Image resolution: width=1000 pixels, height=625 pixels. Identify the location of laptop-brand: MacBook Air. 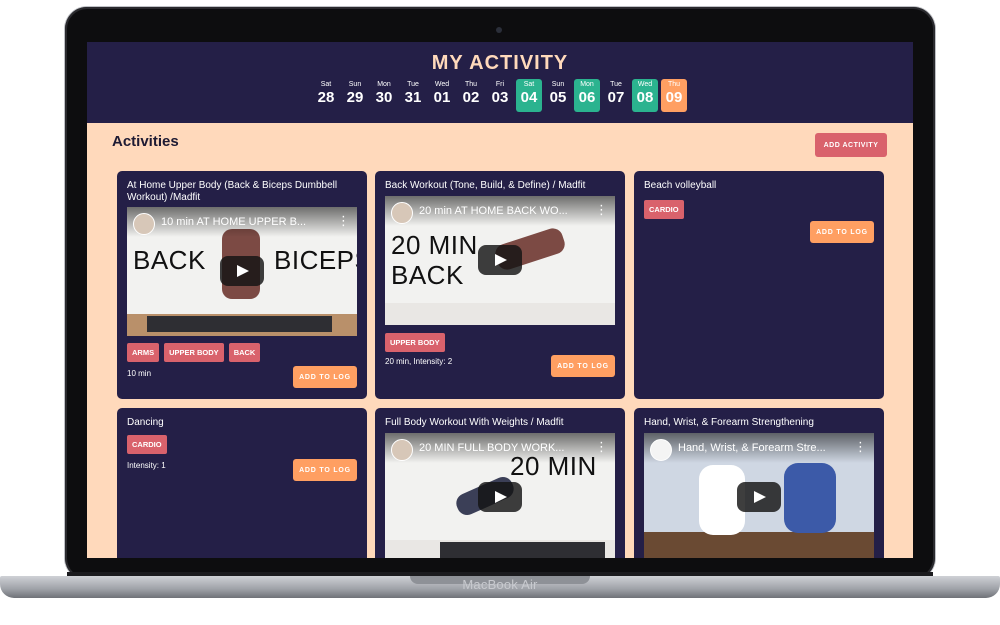
(500, 584).